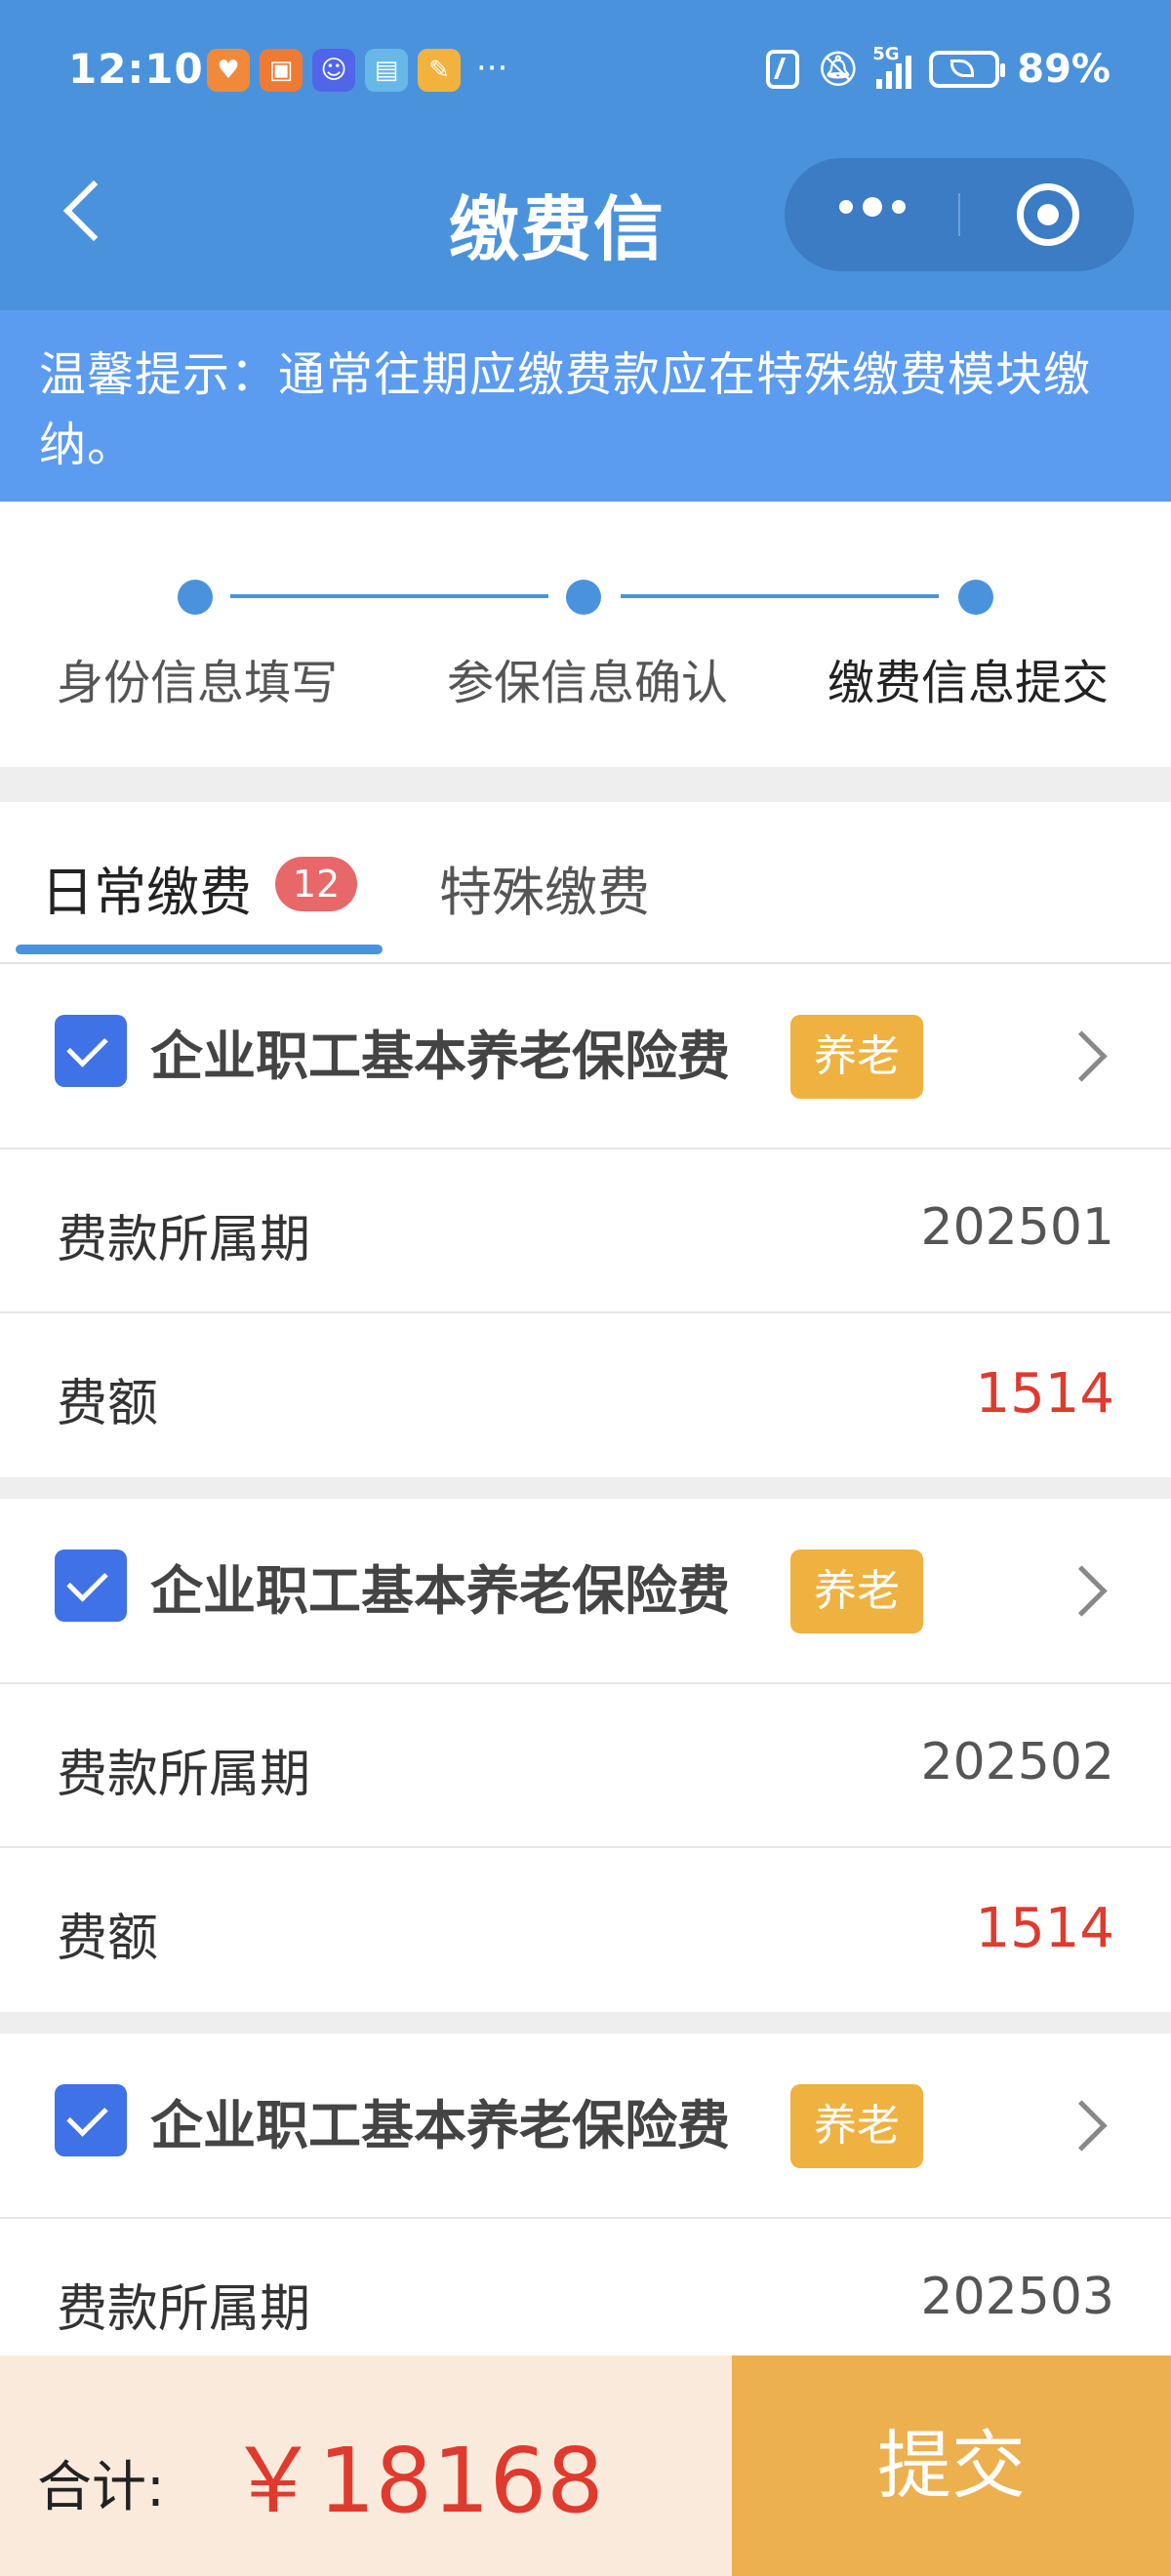 The height and width of the screenshot is (2576, 1171). What do you see at coordinates (872, 207) in the screenshot?
I see `more-options-icon` at bounding box center [872, 207].